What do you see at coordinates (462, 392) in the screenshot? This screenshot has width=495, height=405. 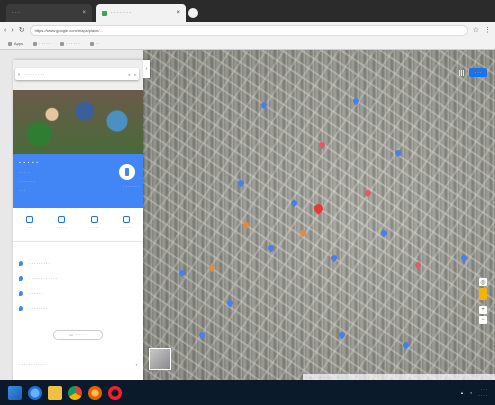 I see `network-icon: ▲` at bounding box center [462, 392].